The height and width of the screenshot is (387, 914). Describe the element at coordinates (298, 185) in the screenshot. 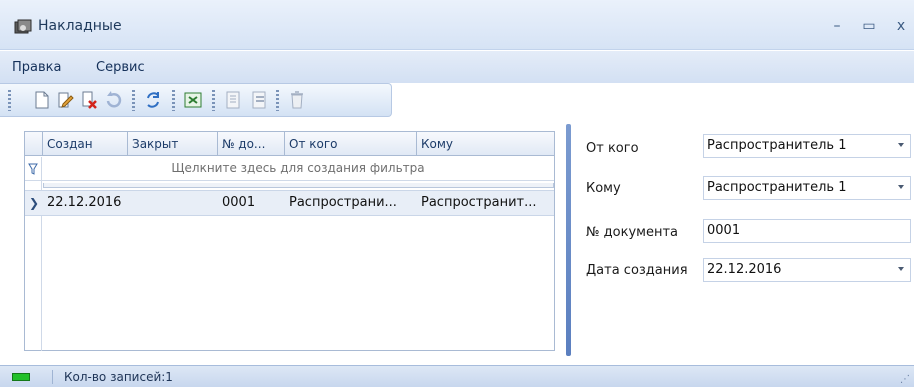

I see `group-panel-divider` at that location.